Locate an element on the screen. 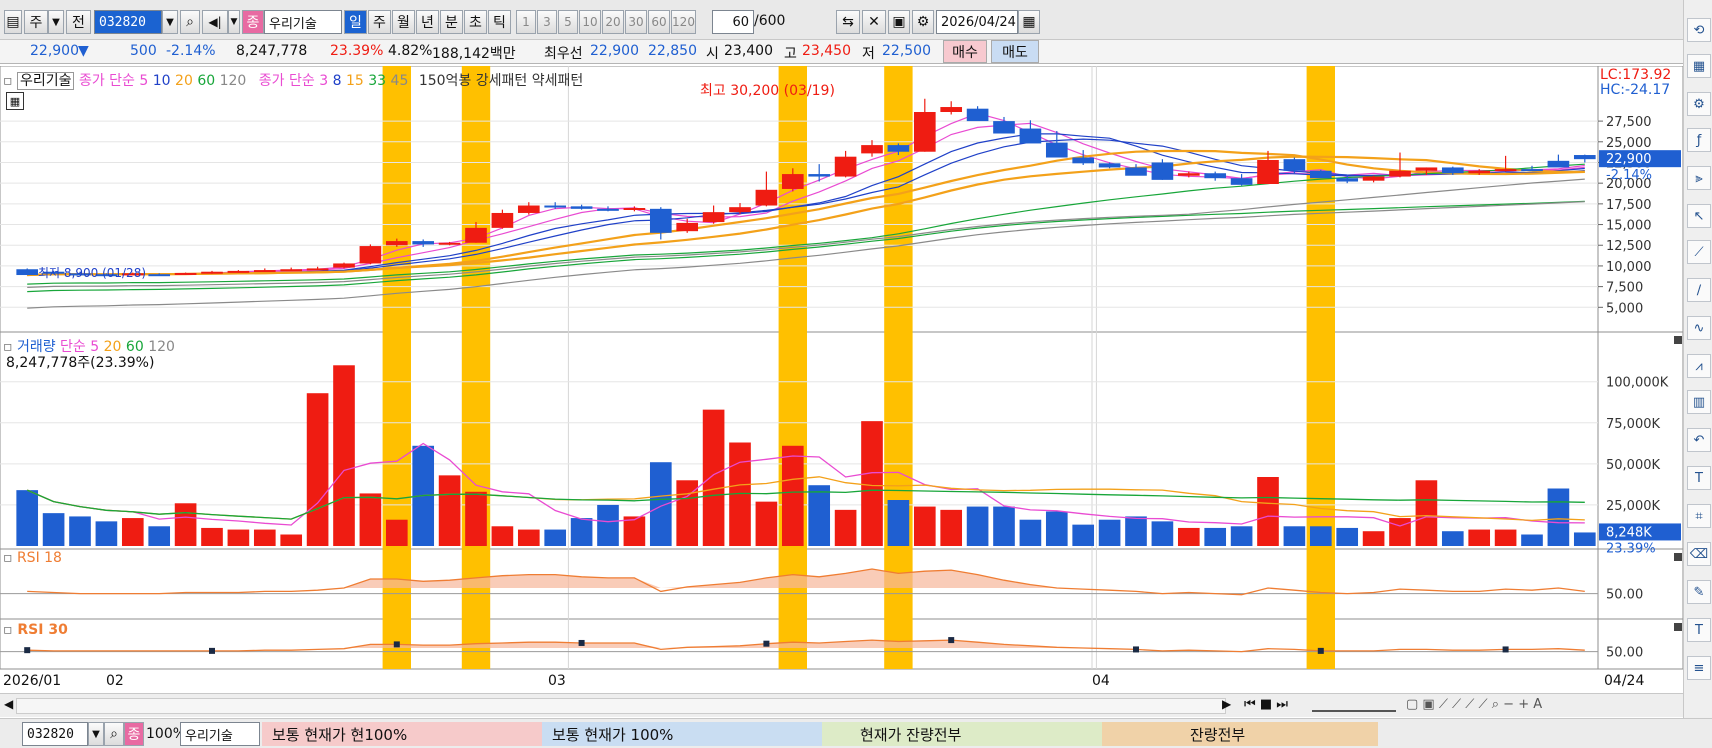 This screenshot has width=1712, height=748. playback-controls: ⏮ ■ ⏭ is located at coordinates (1266, 704).